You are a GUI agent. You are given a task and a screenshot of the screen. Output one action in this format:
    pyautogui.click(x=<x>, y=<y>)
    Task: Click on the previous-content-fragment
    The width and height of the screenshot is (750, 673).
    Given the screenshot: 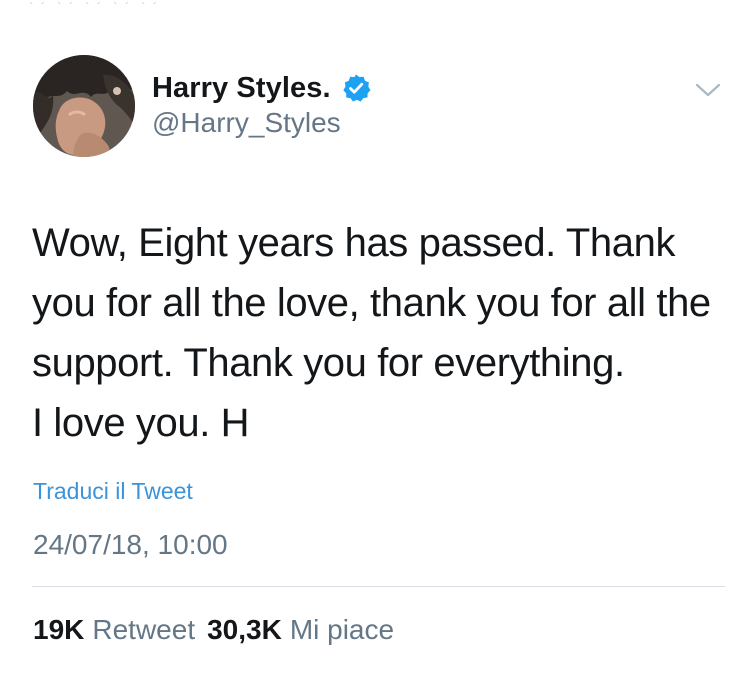 What is the action you would take?
    pyautogui.click(x=105, y=2)
    